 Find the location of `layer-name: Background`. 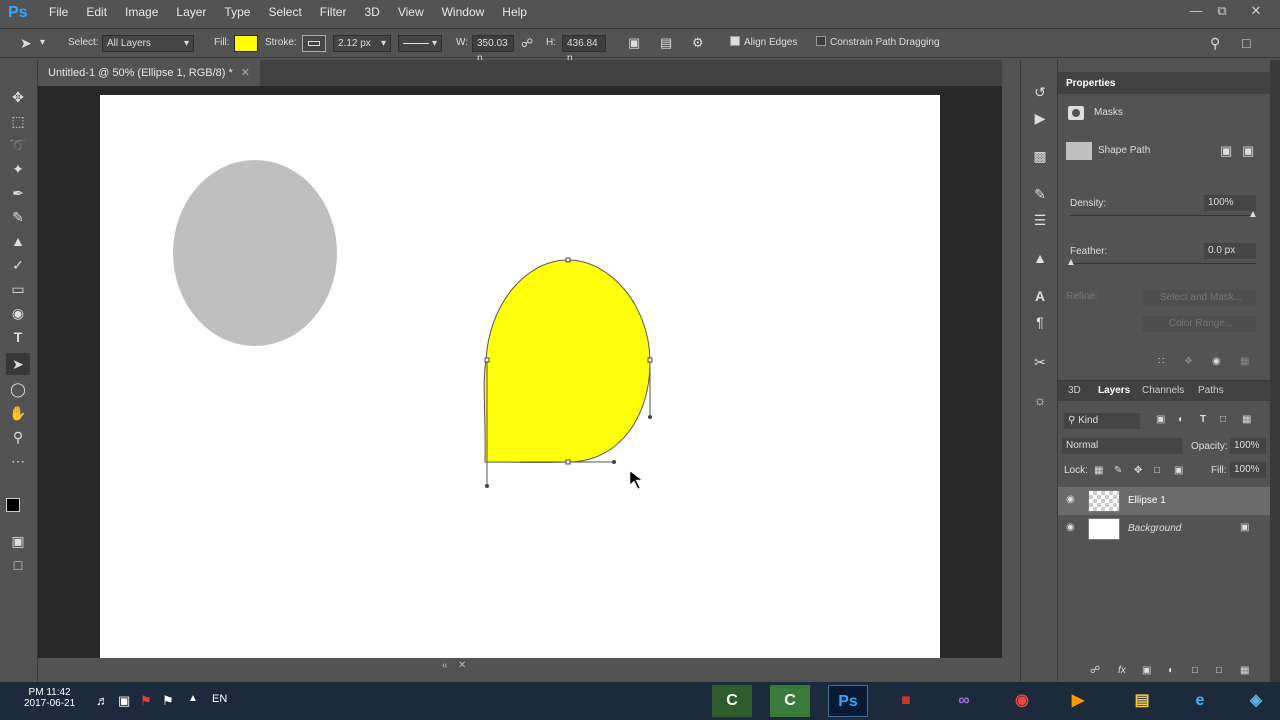

layer-name: Background is located at coordinates (1154, 528).